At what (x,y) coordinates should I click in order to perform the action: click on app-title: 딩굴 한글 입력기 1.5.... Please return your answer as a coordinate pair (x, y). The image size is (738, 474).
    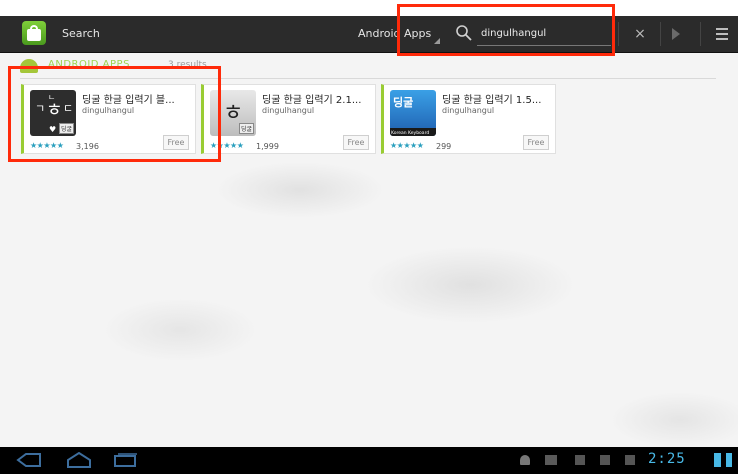
    Looking at the image, I should click on (492, 100).